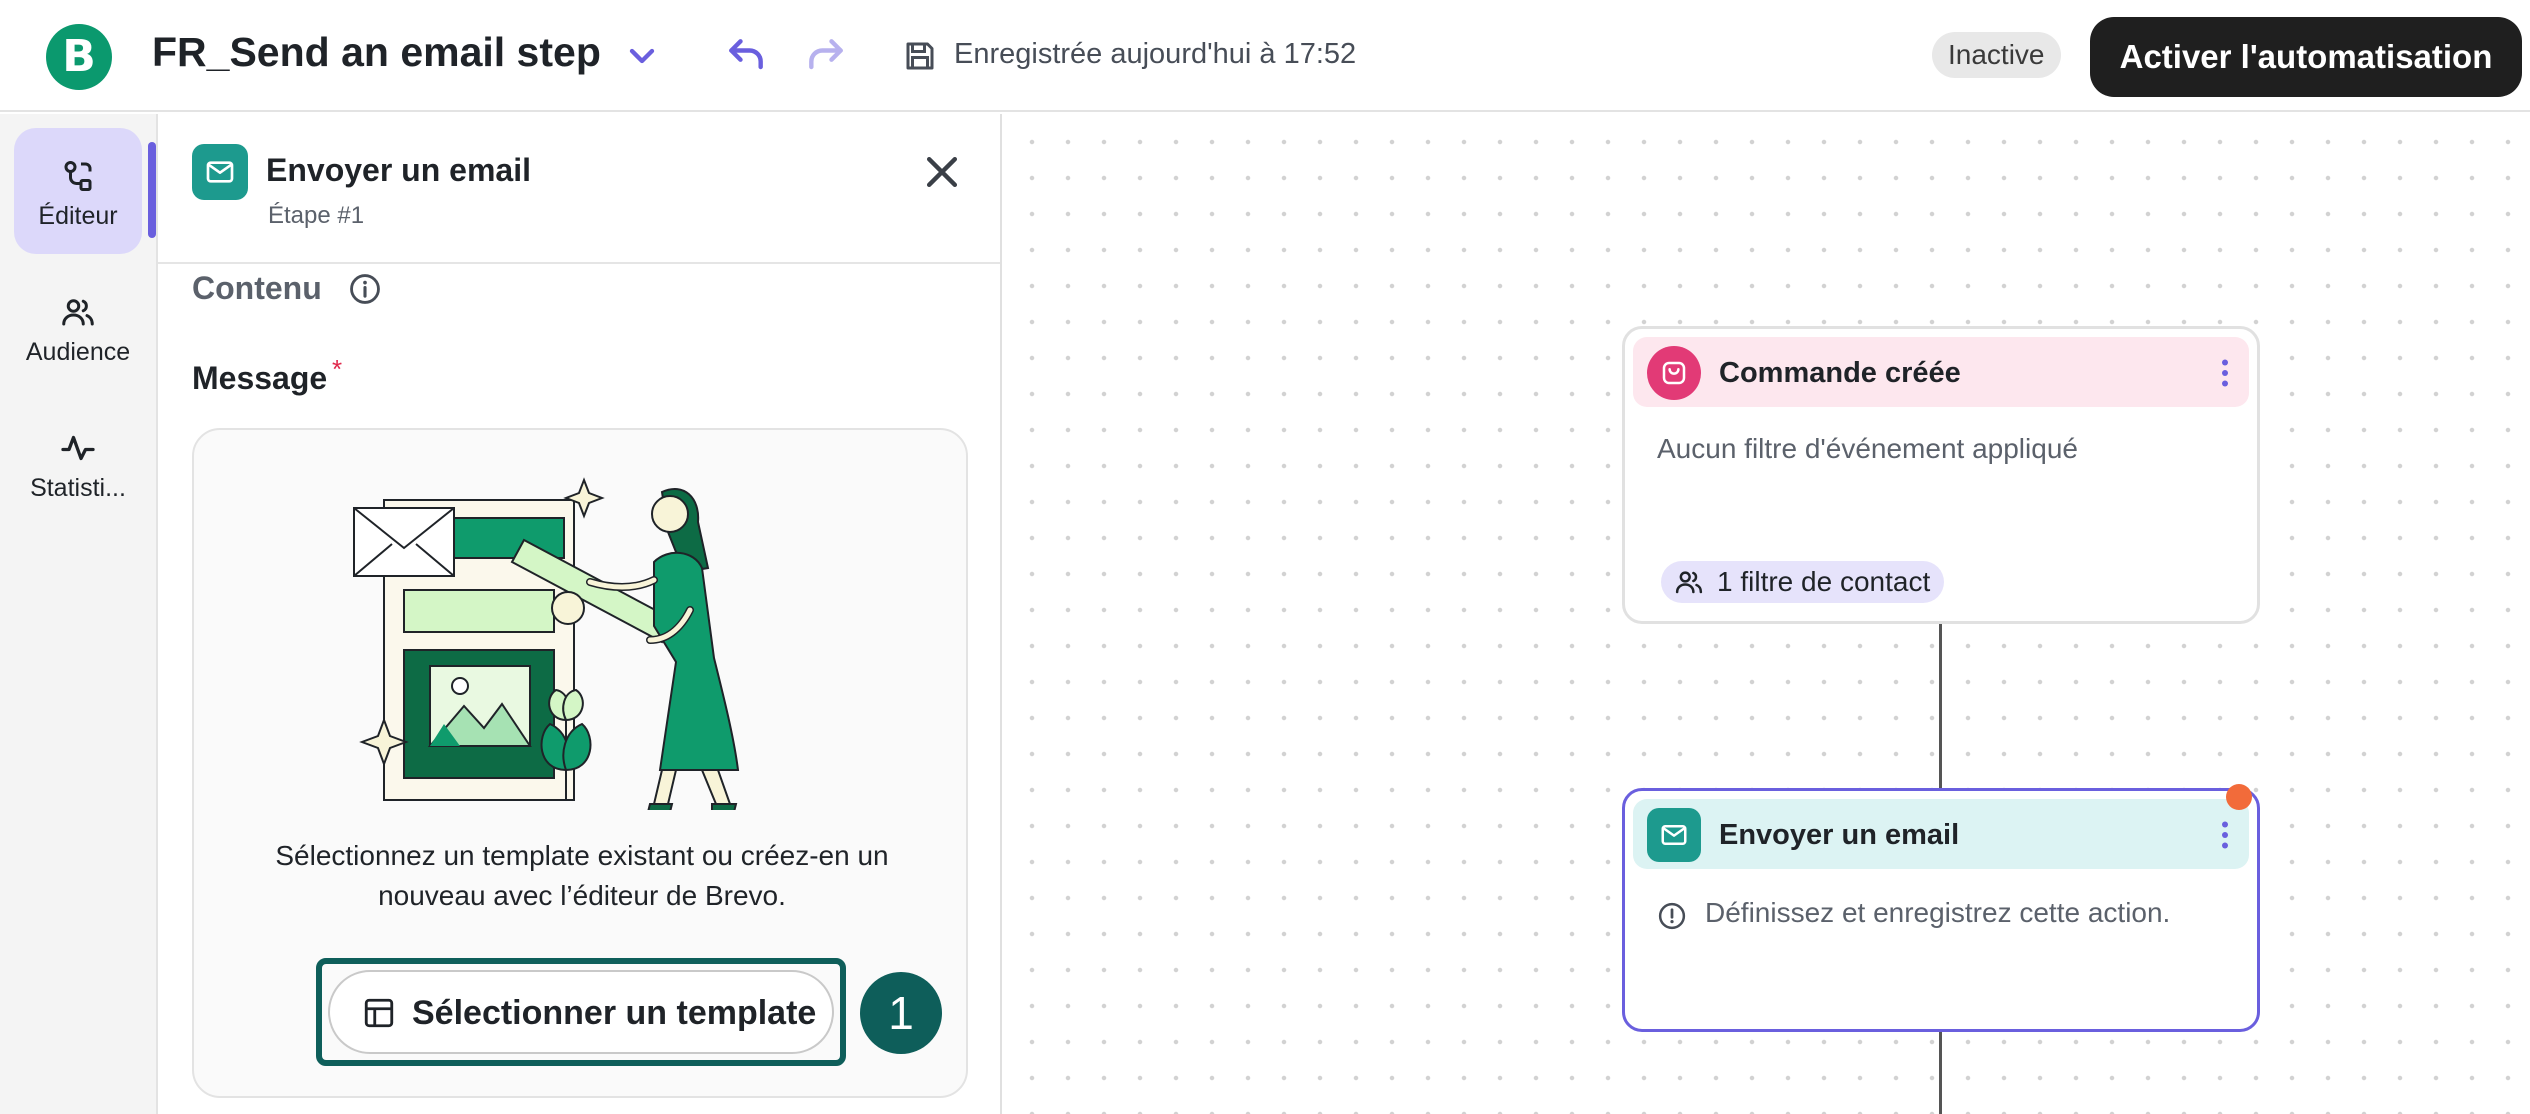 The image size is (2530, 1114). What do you see at coordinates (78, 216) in the screenshot?
I see `rail-label-editor: Éditeur` at bounding box center [78, 216].